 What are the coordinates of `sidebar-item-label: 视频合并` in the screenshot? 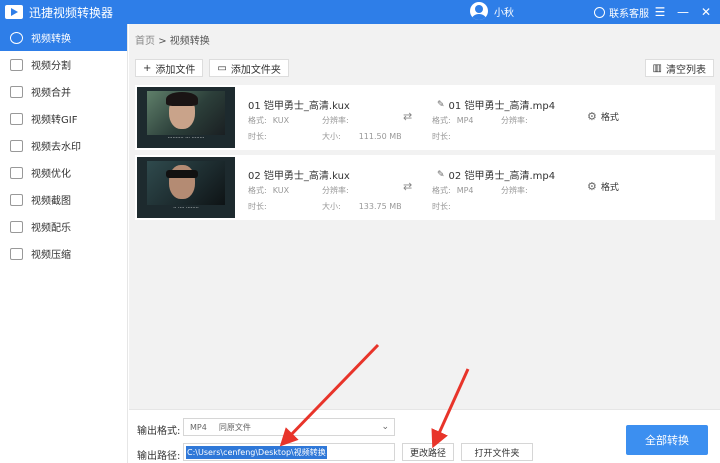 It's located at (51, 93).